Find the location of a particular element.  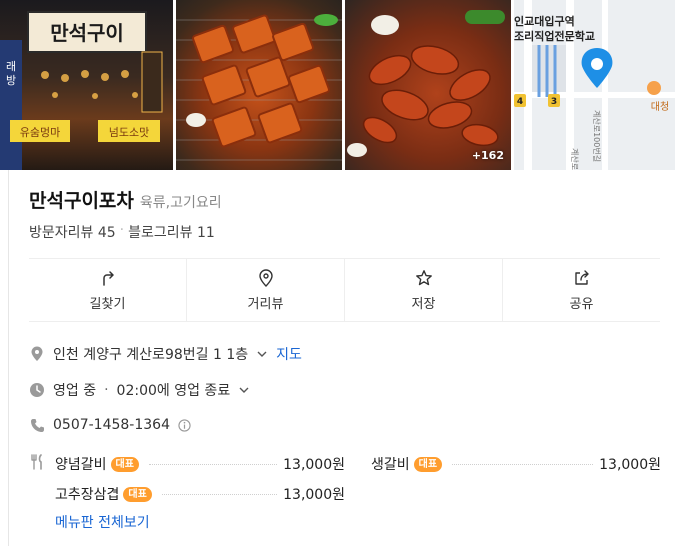

closing-time: 02:00에 영업 종료 is located at coordinates (174, 390).